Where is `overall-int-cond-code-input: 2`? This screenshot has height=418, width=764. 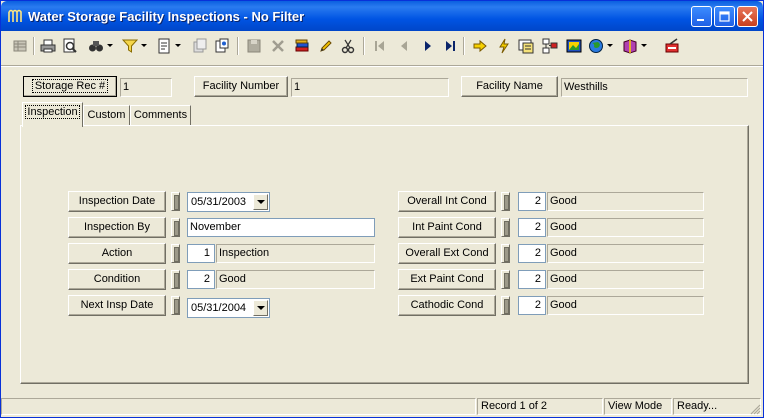
overall-int-cond-code-input: 2 is located at coordinates (532, 201).